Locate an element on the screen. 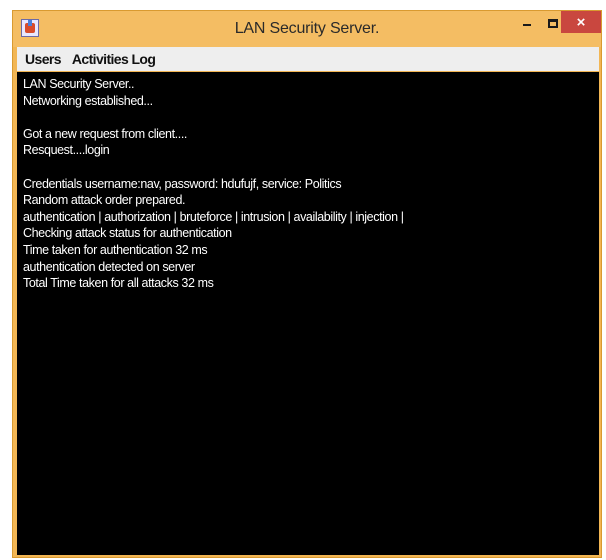 The height and width of the screenshot is (560, 606). menu-activities-log: Activities Log is located at coordinates (114, 59).